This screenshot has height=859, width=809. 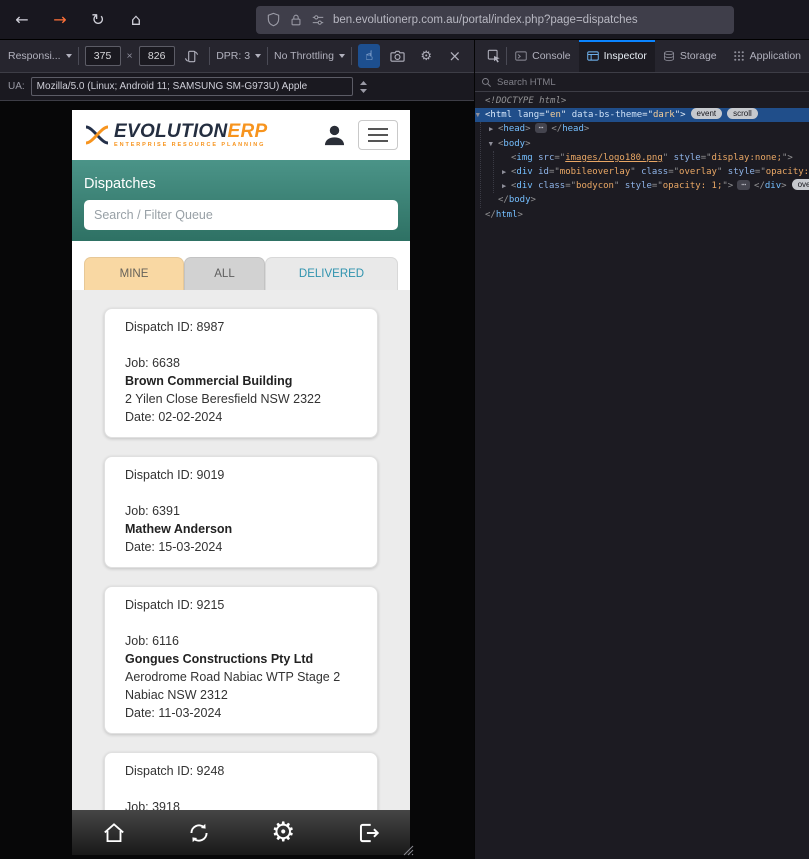 I want to click on page-header-band: Dispatches, so click(x=241, y=200).